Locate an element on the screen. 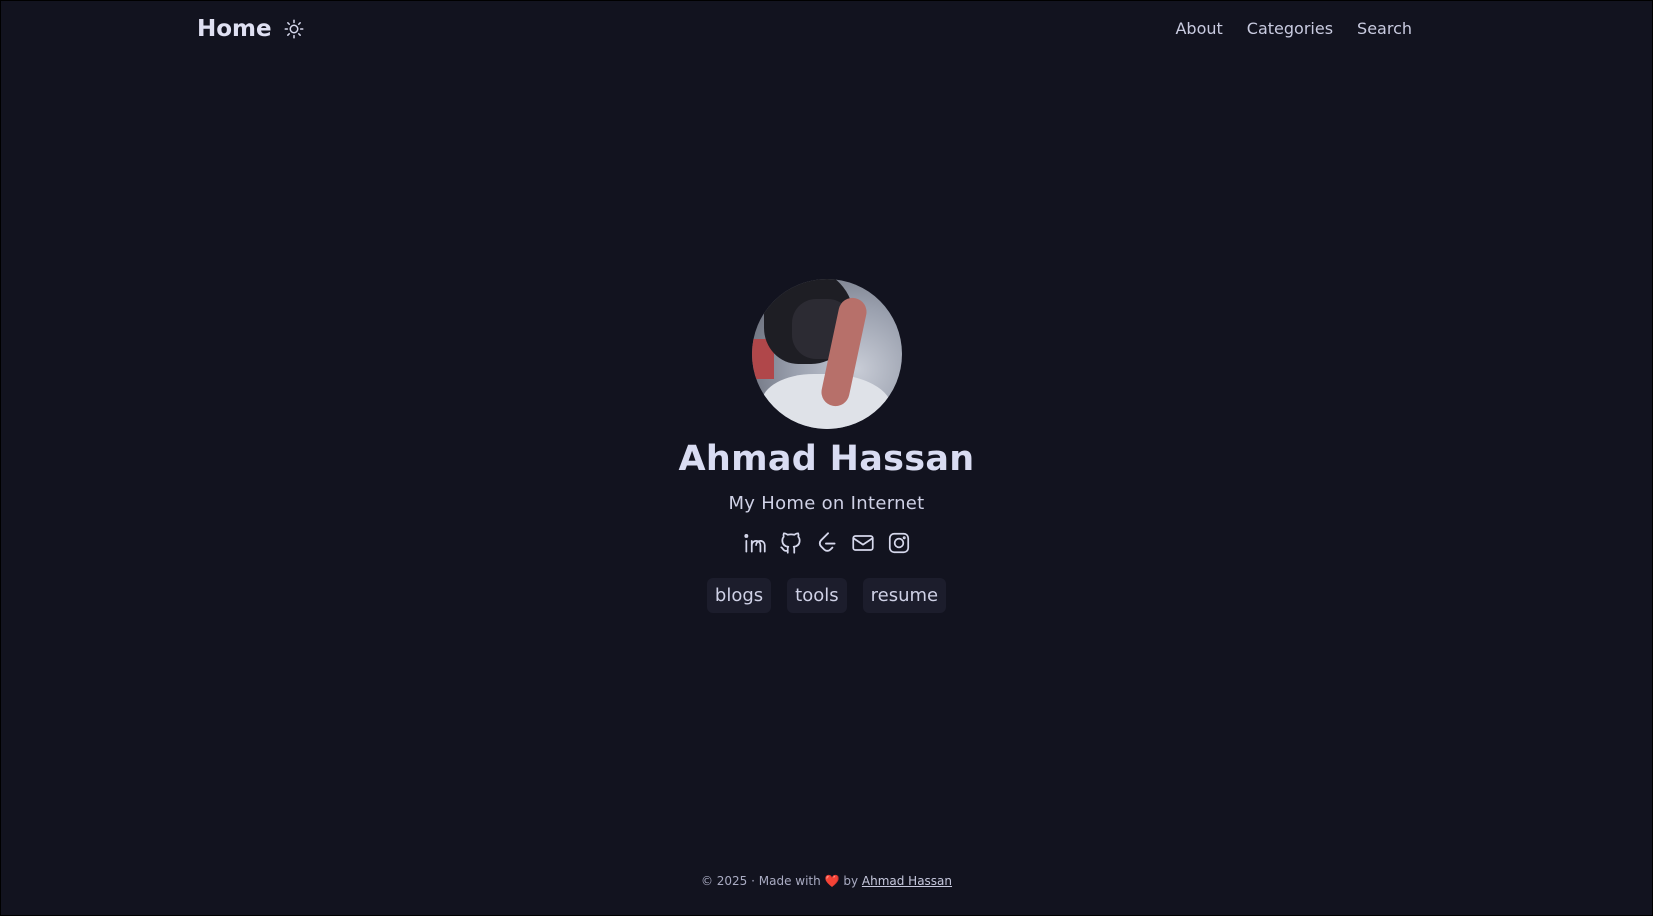 The height and width of the screenshot is (916, 1653). blogs-button: blogs is located at coordinates (739, 595).